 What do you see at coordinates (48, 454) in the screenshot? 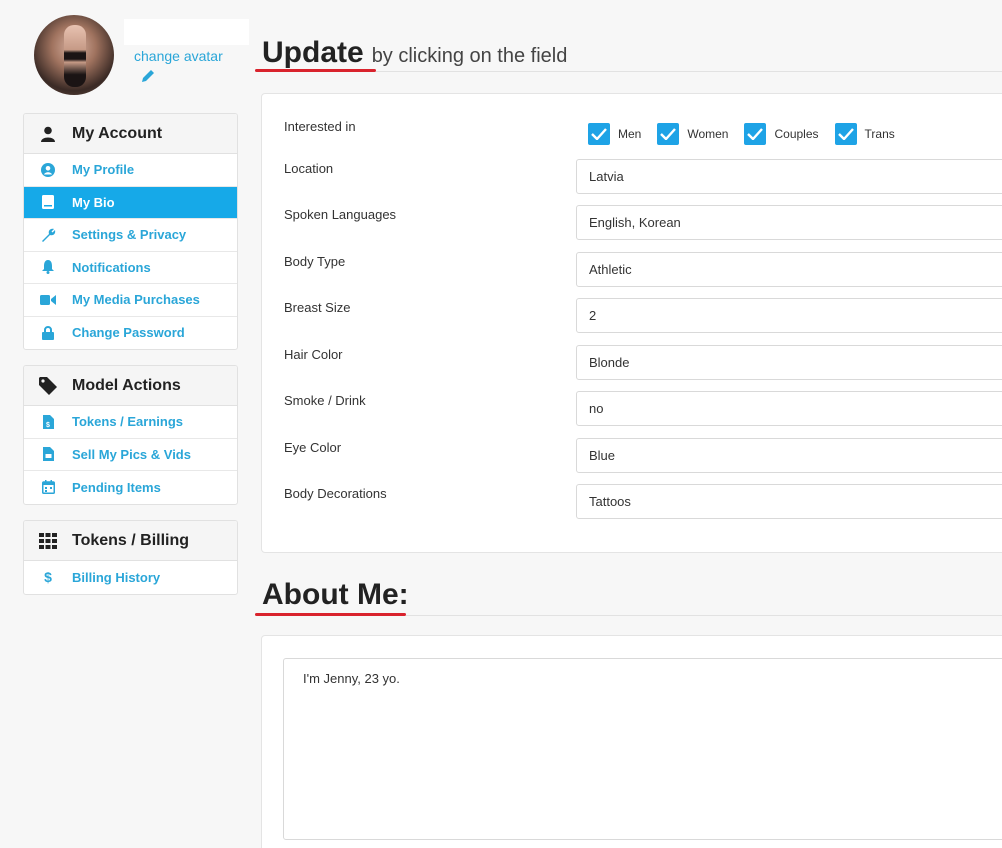
I see `image-file-icon` at bounding box center [48, 454].